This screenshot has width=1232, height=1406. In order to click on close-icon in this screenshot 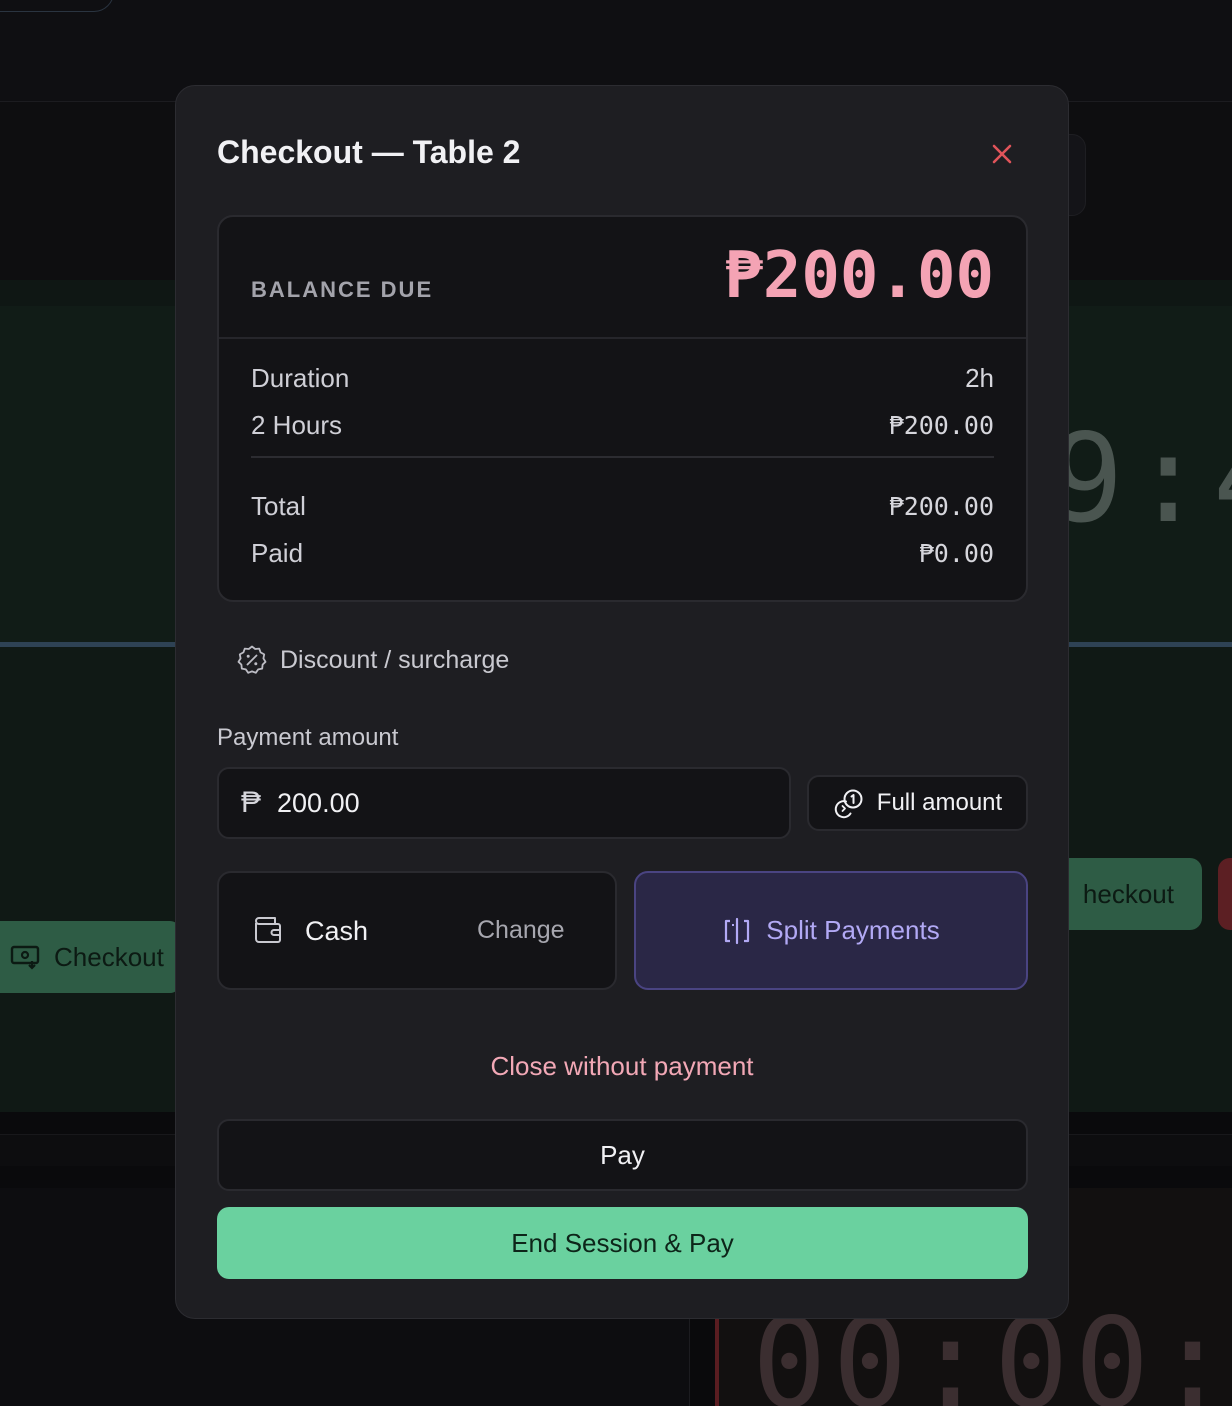, I will do `click(1002, 154)`.